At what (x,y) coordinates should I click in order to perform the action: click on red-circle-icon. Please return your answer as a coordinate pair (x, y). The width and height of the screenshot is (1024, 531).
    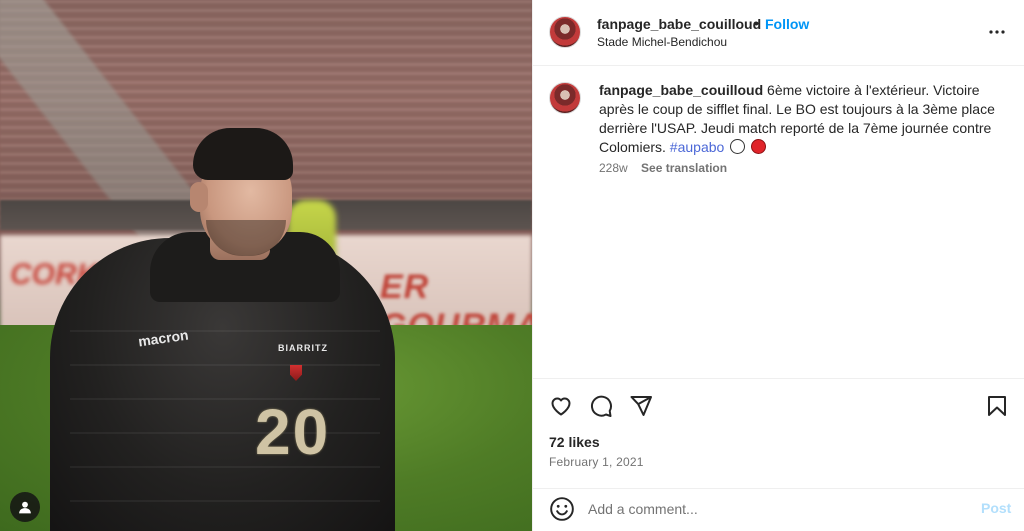
    Looking at the image, I should click on (759, 146).